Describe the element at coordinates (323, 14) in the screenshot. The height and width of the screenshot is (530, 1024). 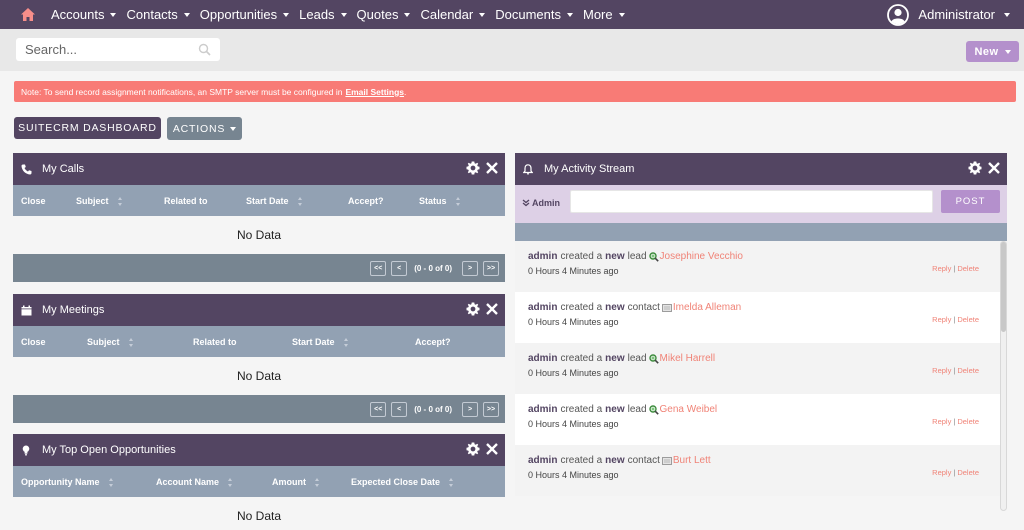
I see `nav-leads: Leads` at that location.